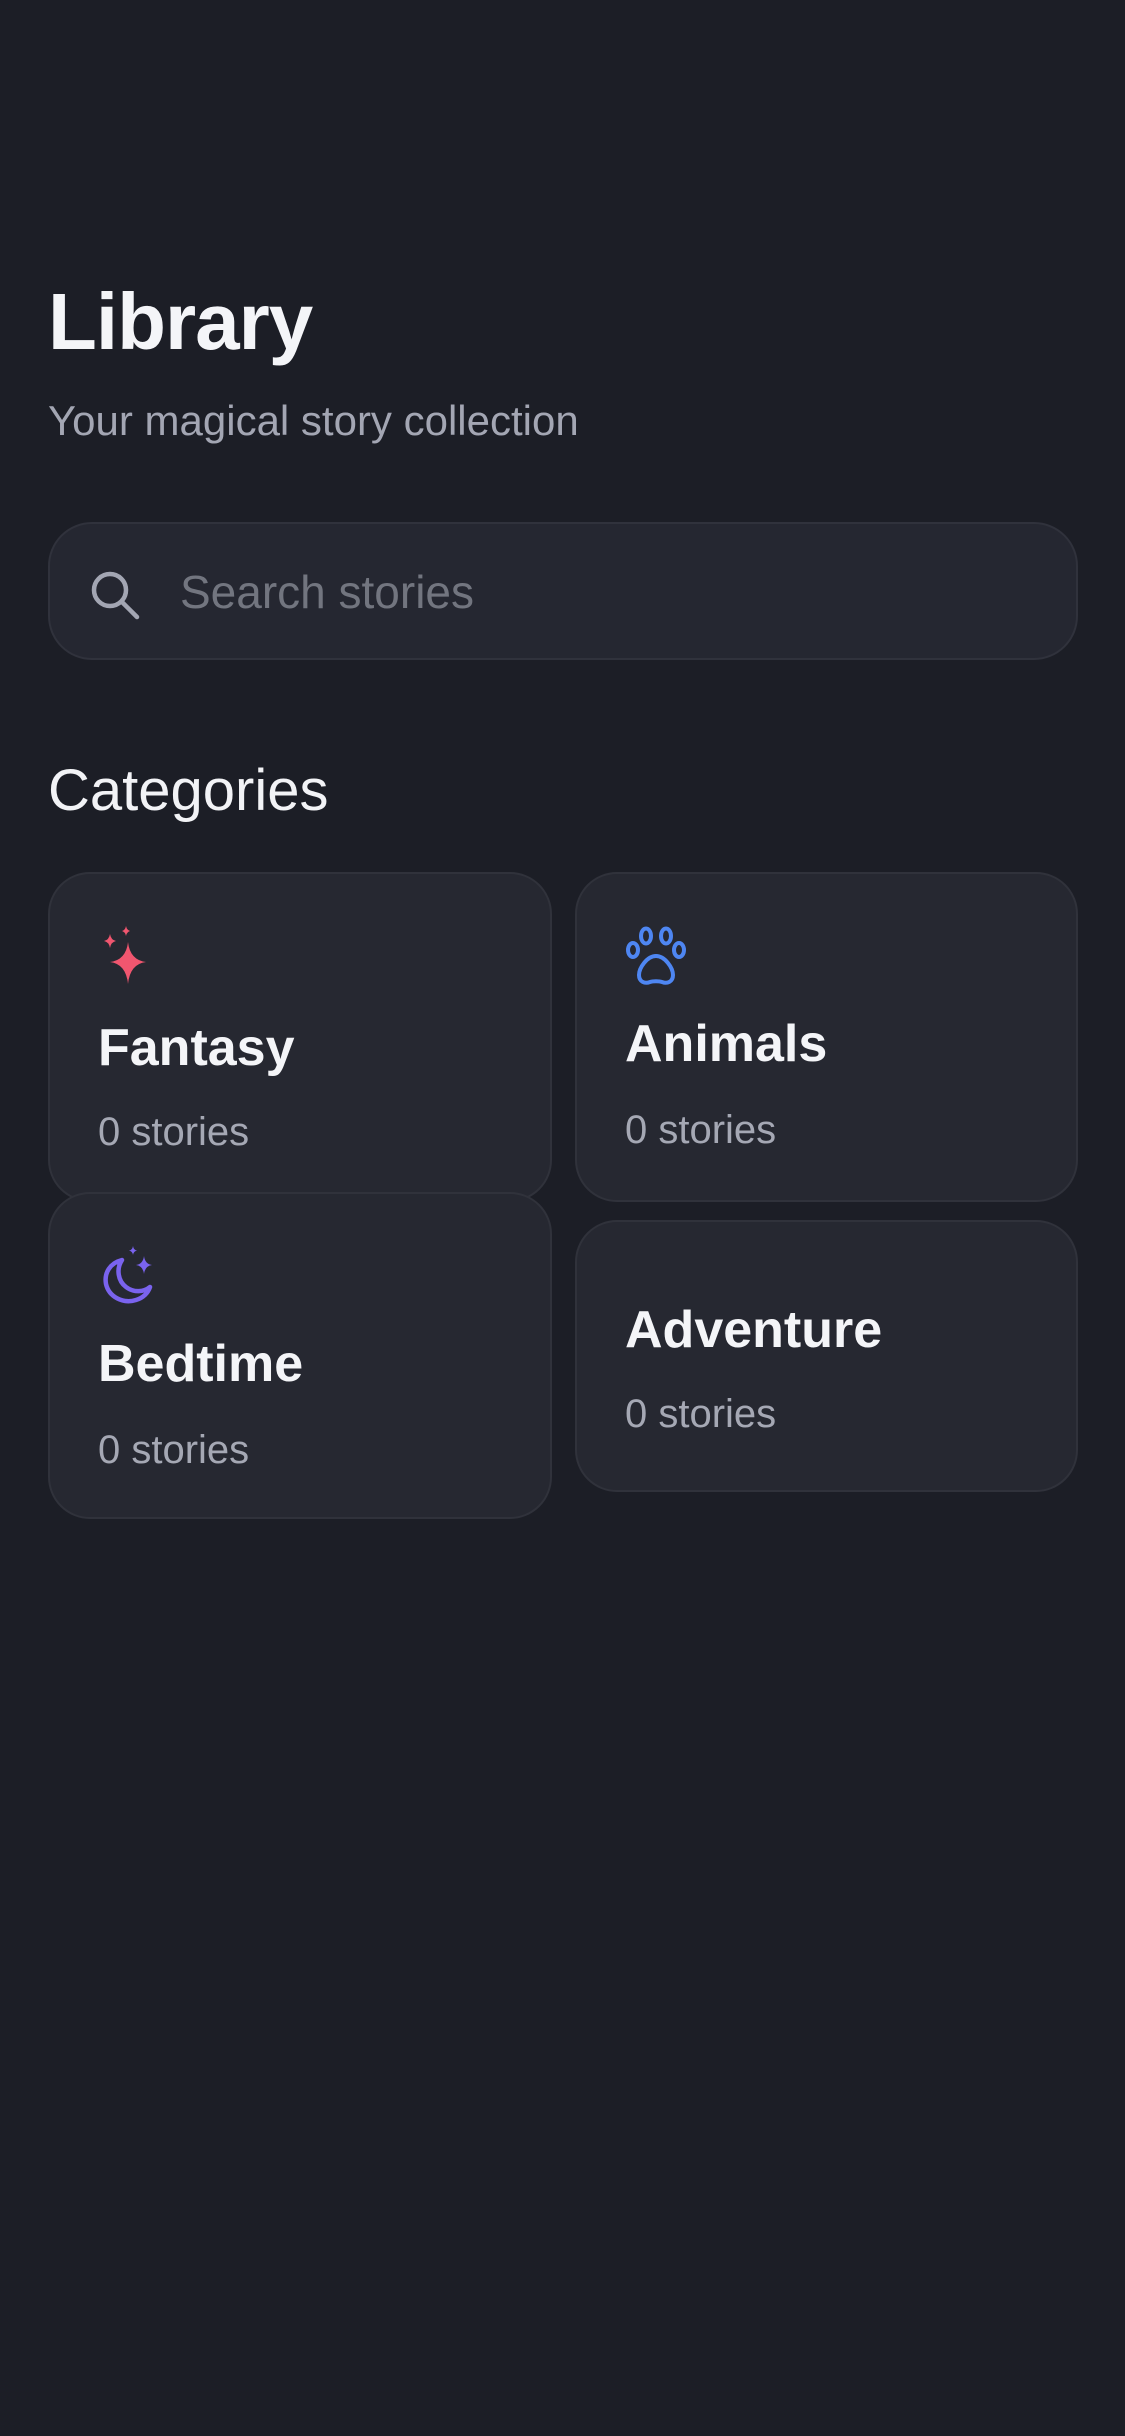 This screenshot has width=1125, height=2436. I want to click on category-name: Adventure, so click(754, 1330).